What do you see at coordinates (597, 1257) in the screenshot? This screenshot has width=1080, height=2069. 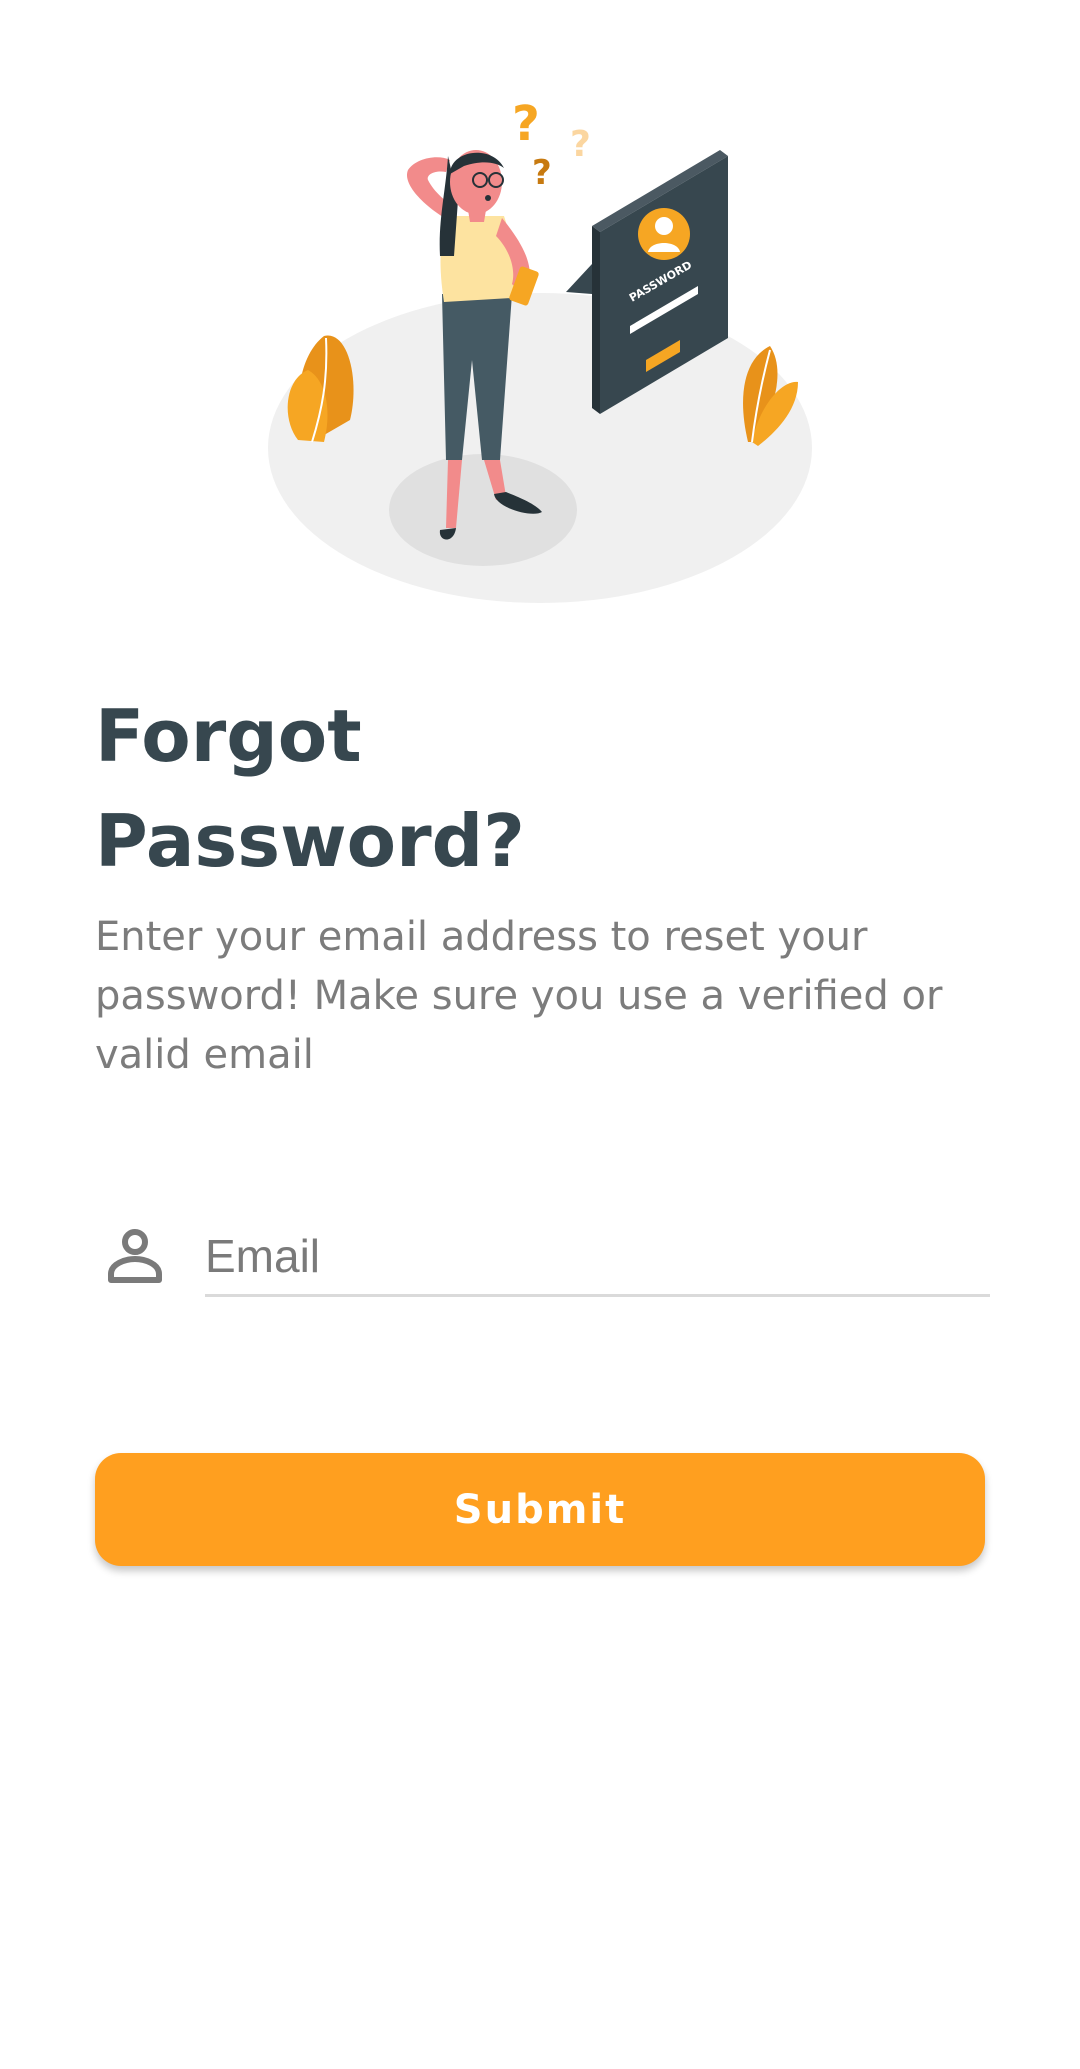 I see `email-input` at bounding box center [597, 1257].